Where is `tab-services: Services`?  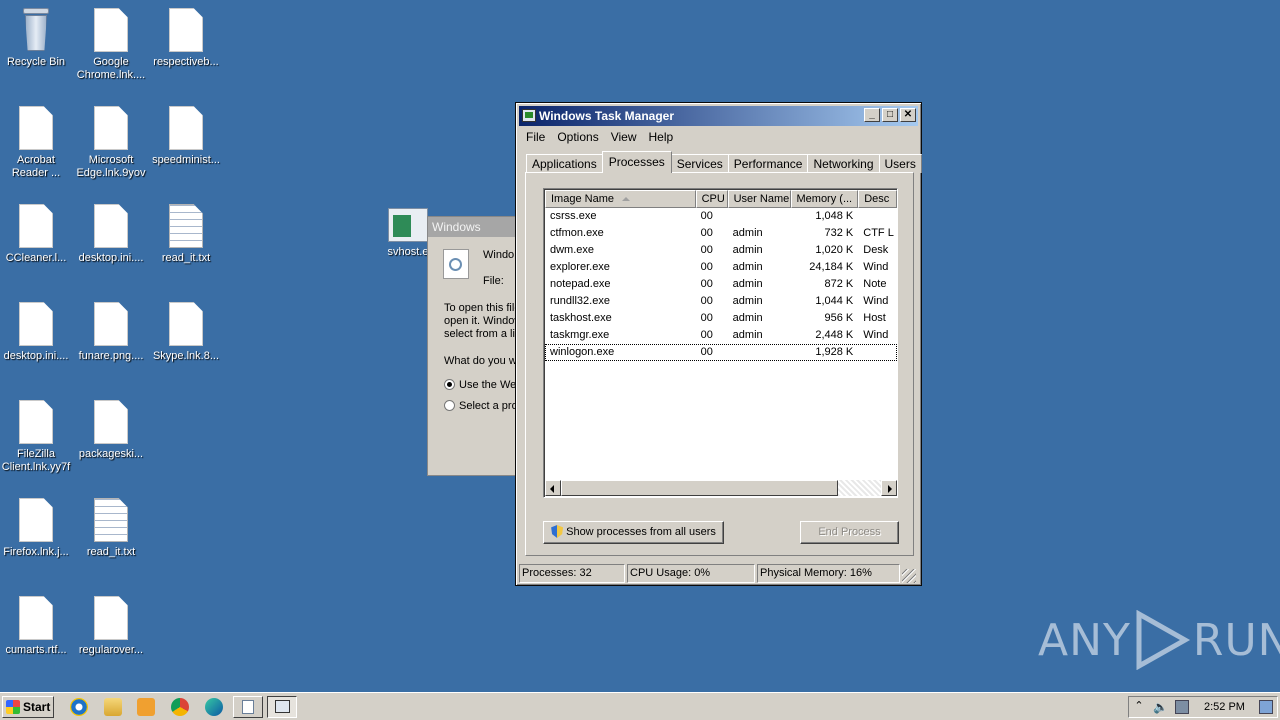 tab-services: Services is located at coordinates (699, 163).